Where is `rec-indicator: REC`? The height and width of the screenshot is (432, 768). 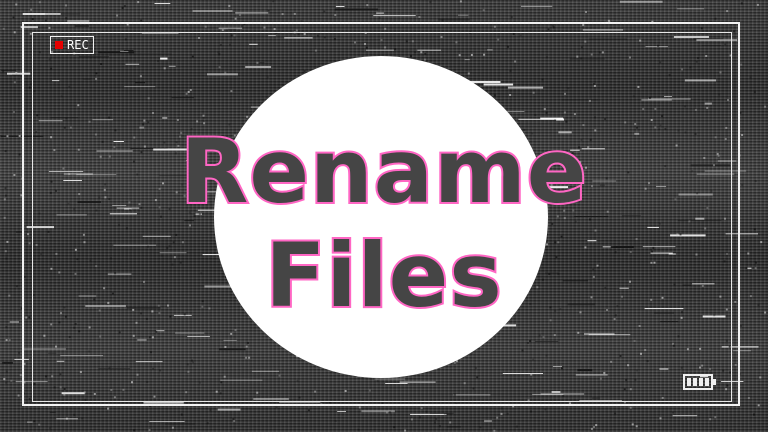 rec-indicator: REC is located at coordinates (72, 45).